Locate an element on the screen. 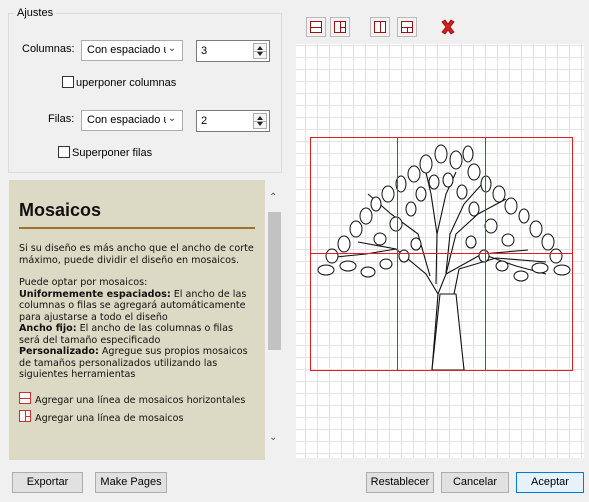 The height and width of the screenshot is (502, 589). add-horizontal-line-icon is located at coordinates (316, 27).